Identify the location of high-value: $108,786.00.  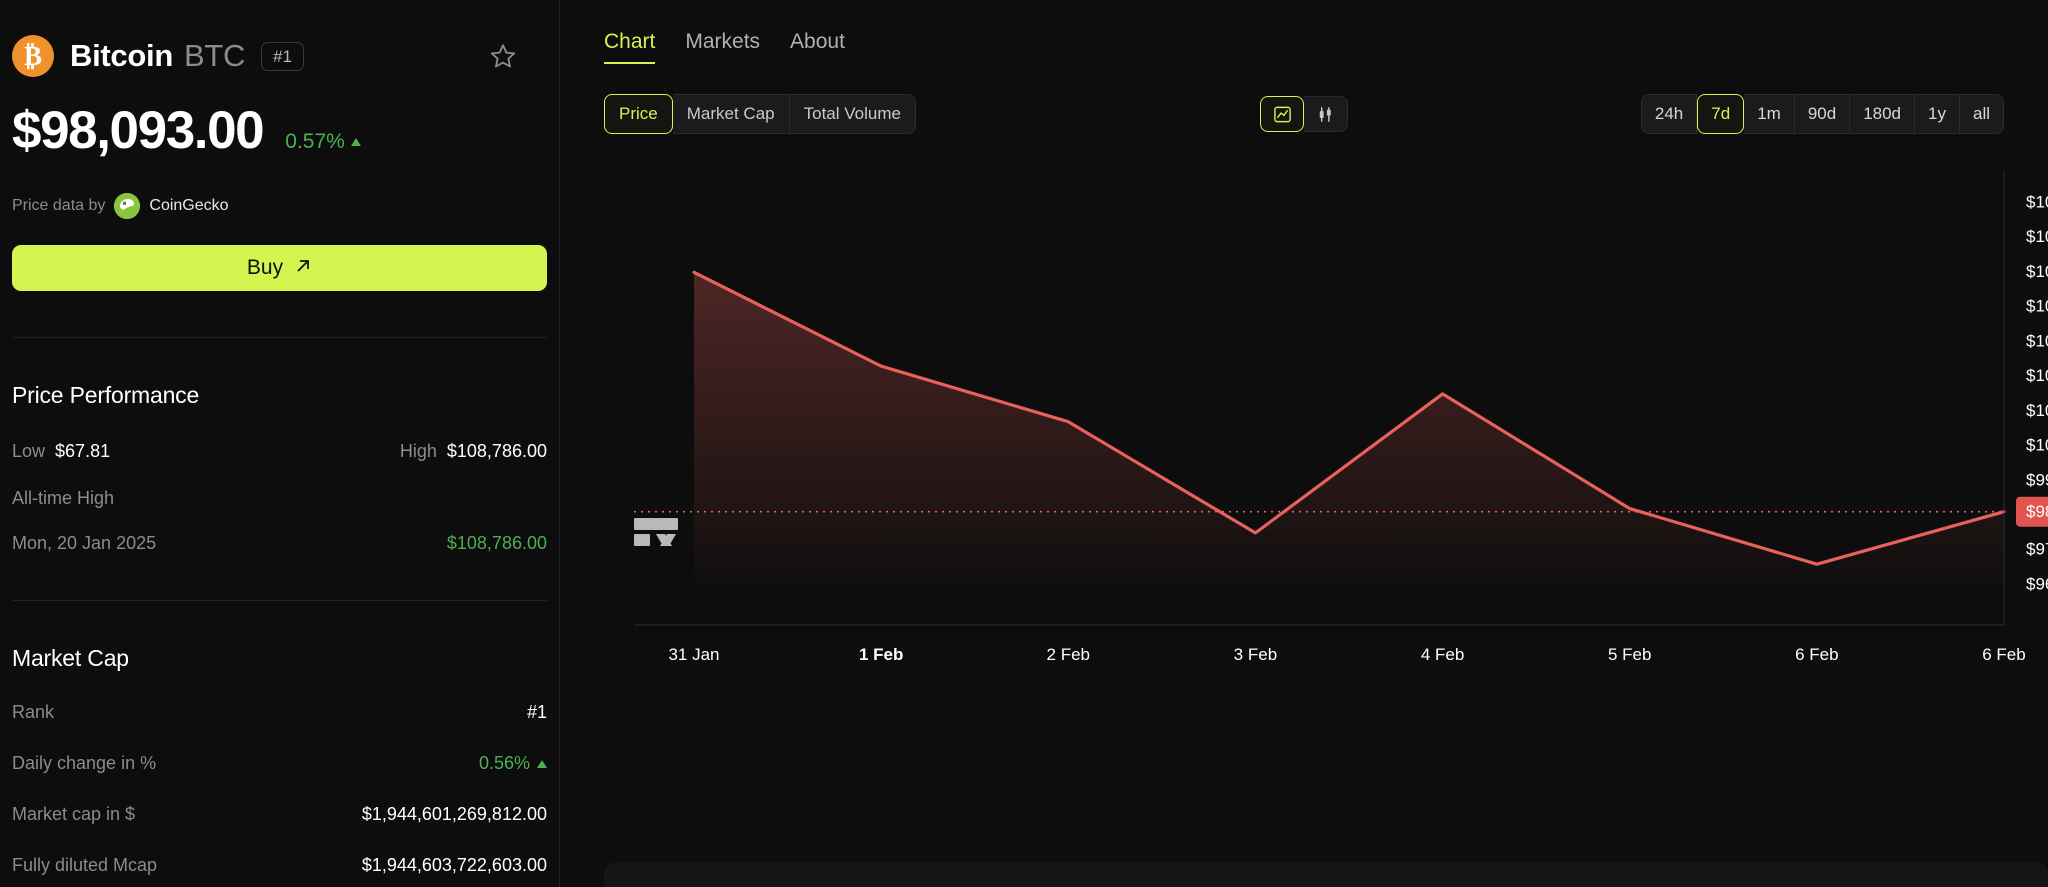
(496, 451).